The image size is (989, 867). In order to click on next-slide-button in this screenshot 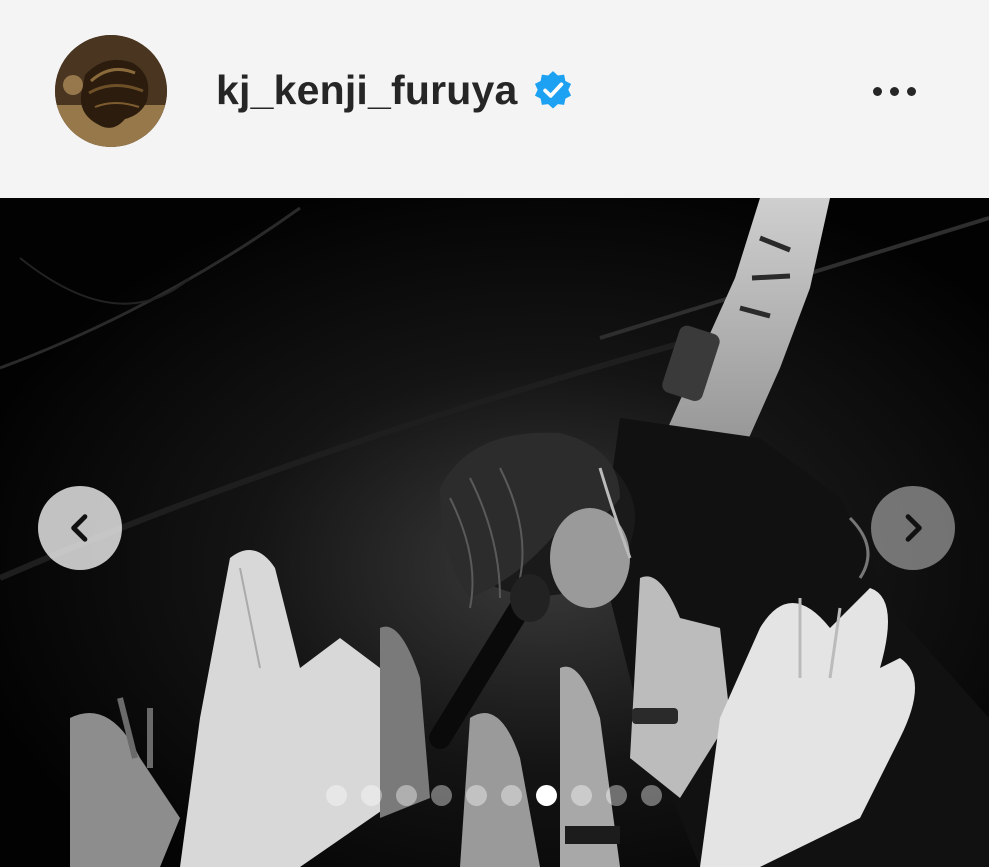, I will do `click(913, 528)`.